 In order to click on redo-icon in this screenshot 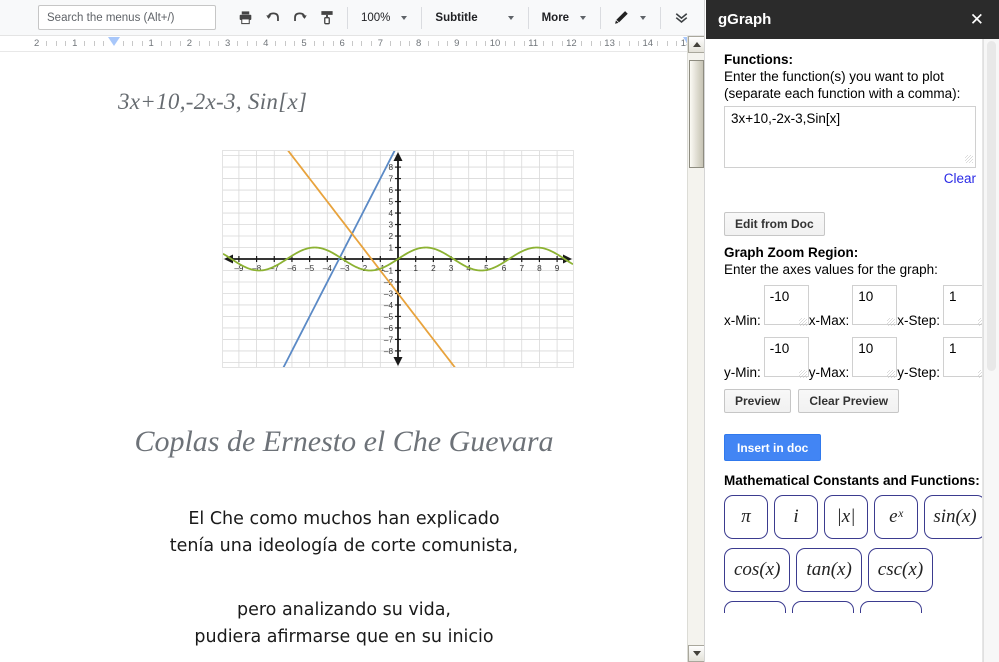, I will do `click(299, 18)`.